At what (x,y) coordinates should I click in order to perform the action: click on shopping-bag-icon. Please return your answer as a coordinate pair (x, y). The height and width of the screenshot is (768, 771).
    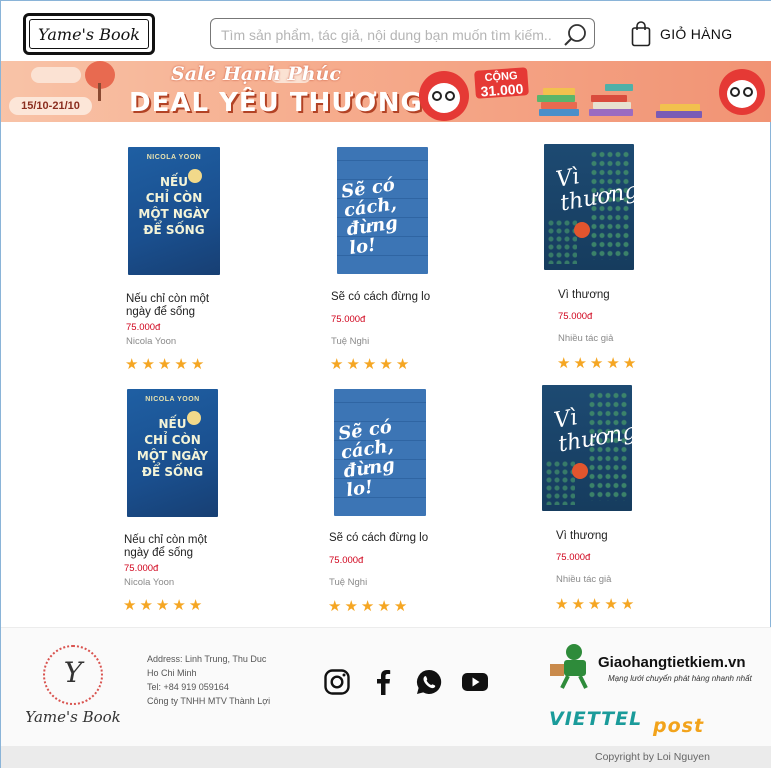
    Looking at the image, I should click on (641, 34).